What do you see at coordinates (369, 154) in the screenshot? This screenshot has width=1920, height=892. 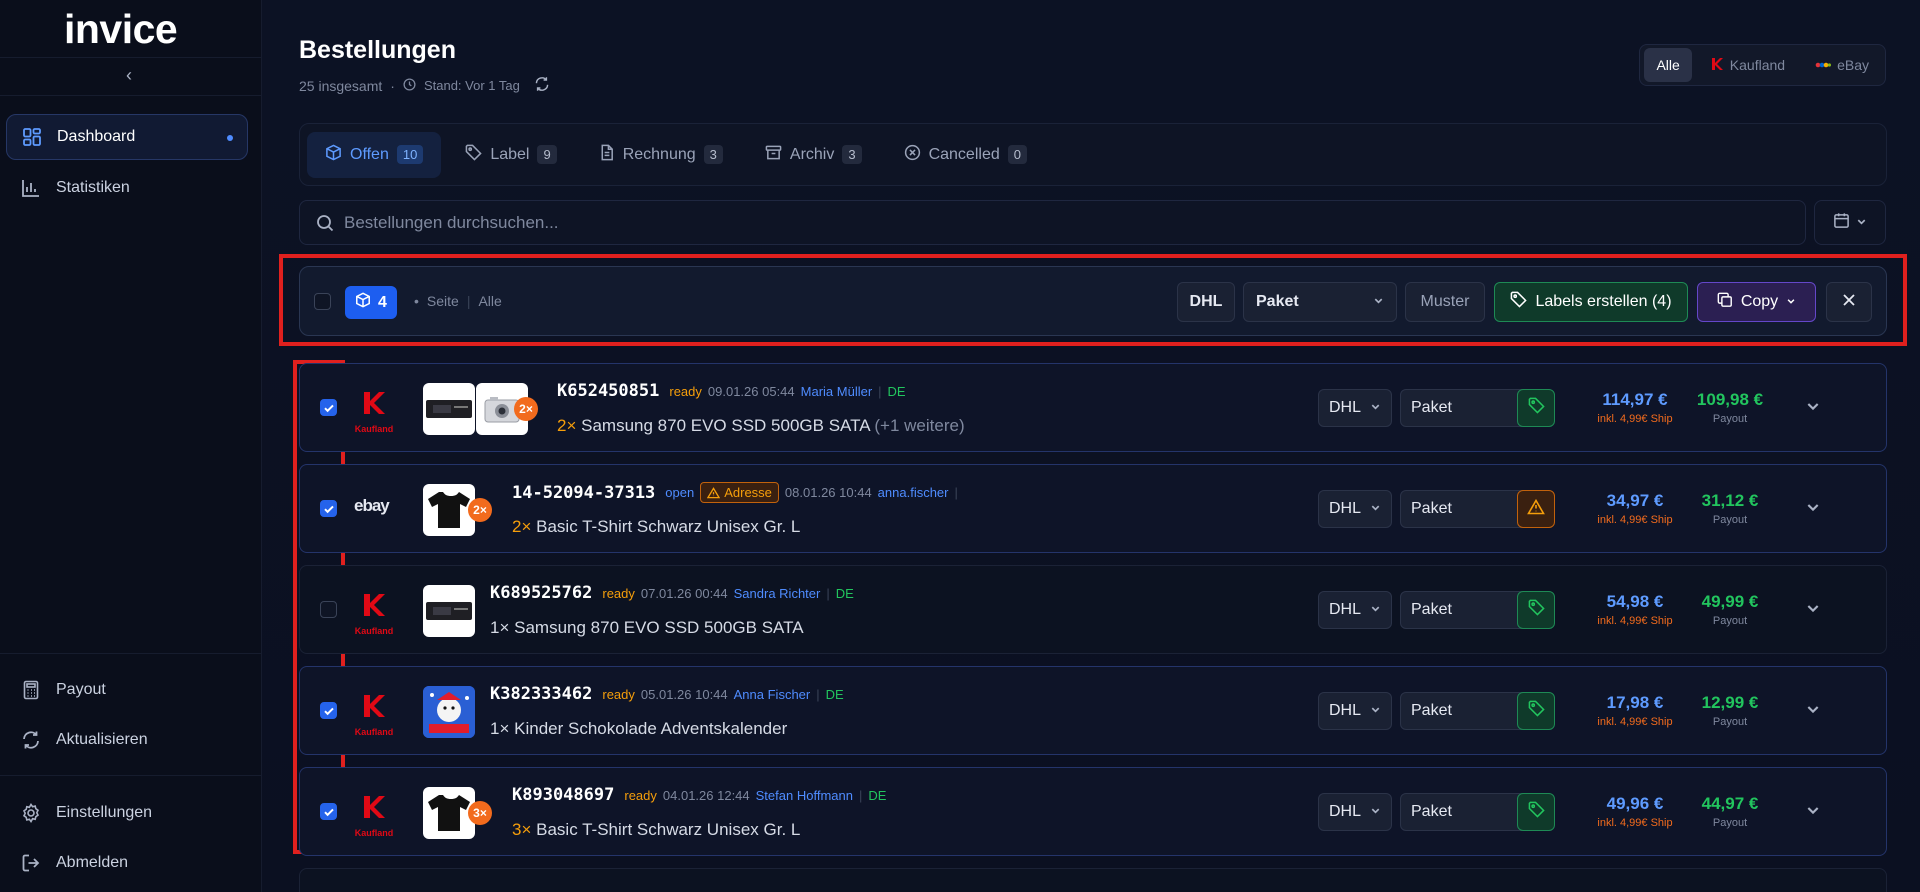 I see `tab-label: Offen` at bounding box center [369, 154].